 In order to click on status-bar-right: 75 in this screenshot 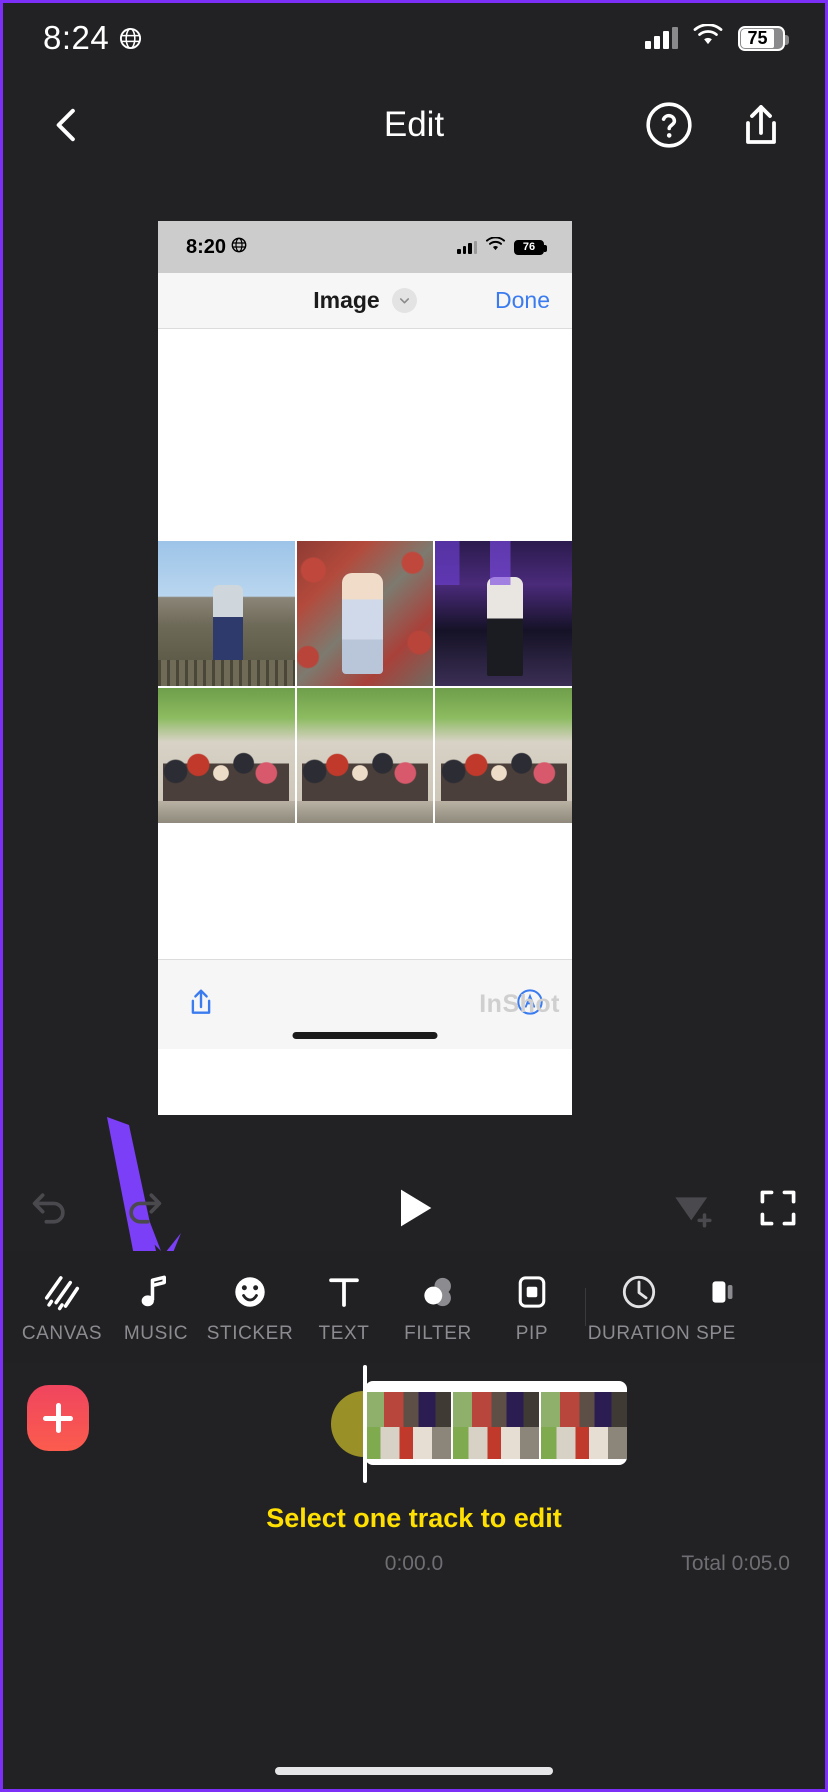, I will do `click(717, 37)`.